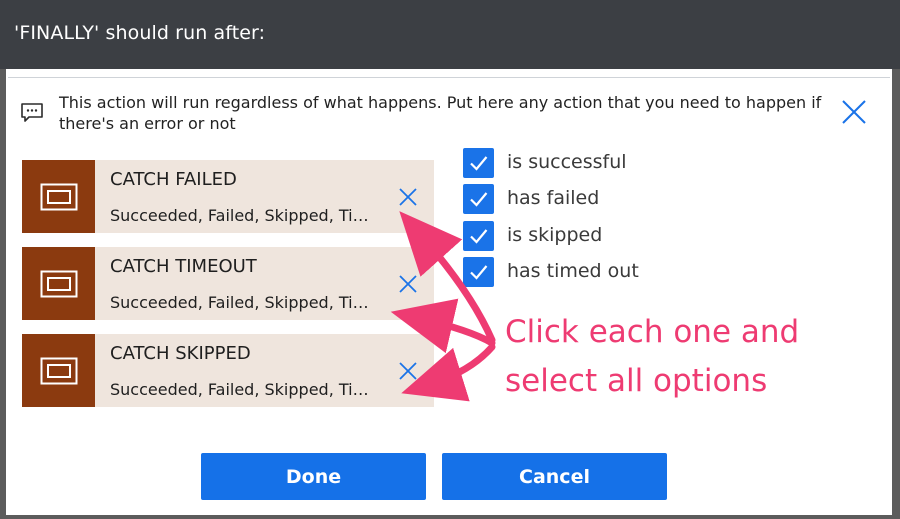  Describe the element at coordinates (449, 77) in the screenshot. I see `divider` at that location.